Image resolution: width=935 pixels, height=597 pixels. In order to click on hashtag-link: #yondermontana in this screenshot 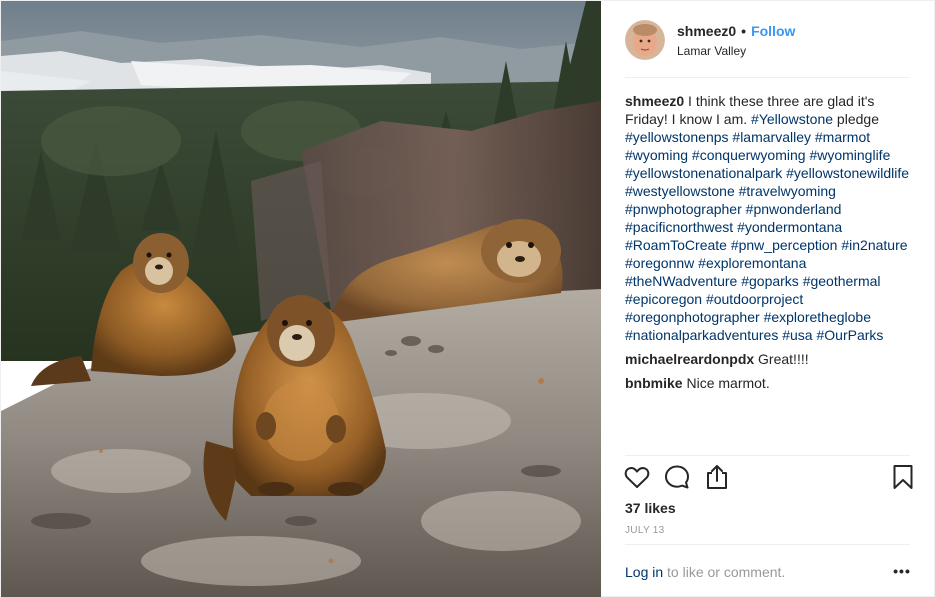, I will do `click(789, 227)`.